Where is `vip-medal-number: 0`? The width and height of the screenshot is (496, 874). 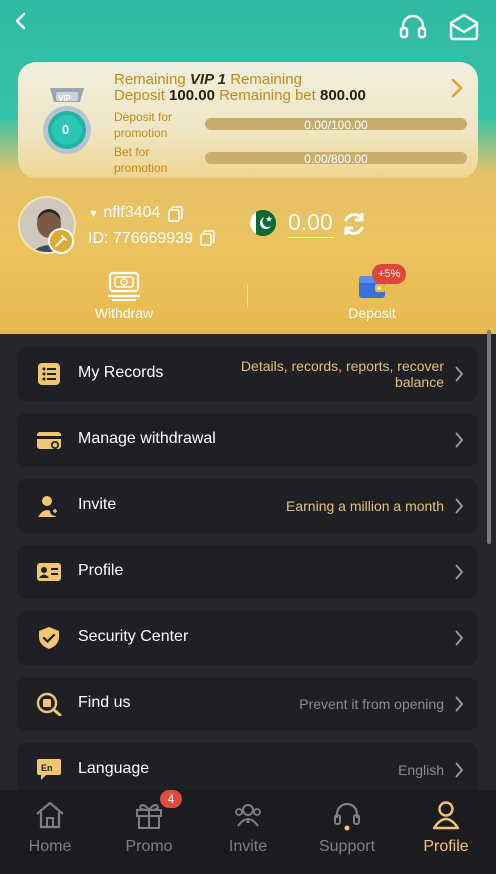
vip-medal-number: 0 is located at coordinates (66, 129).